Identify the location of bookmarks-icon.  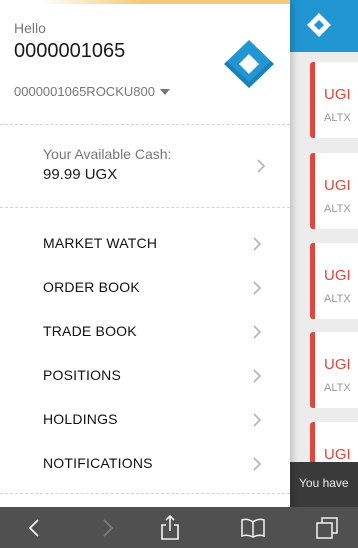
(253, 528).